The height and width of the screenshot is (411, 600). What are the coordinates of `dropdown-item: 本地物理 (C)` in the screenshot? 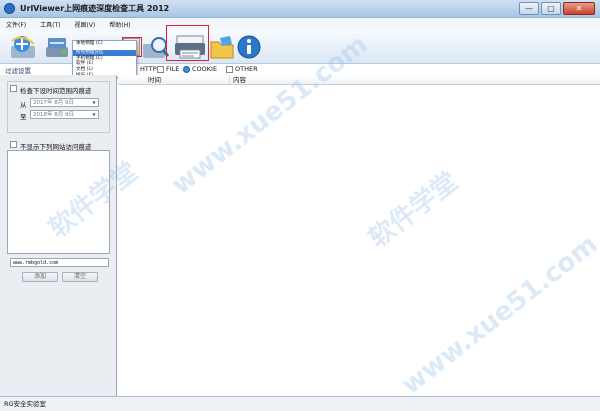 It's located at (104, 44).